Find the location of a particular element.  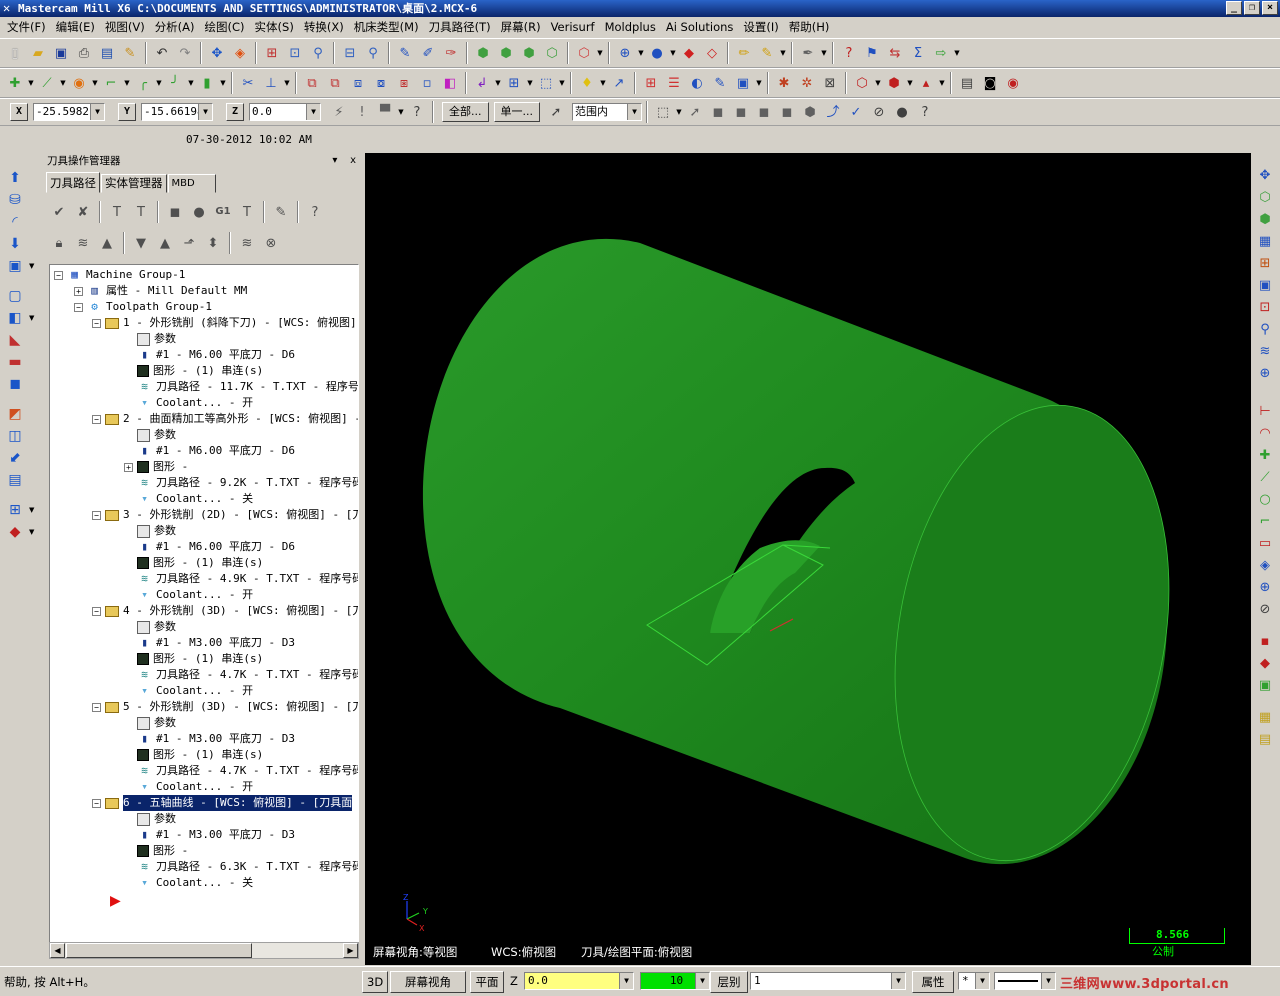

open-file-icon: ▰ is located at coordinates (38, 53).